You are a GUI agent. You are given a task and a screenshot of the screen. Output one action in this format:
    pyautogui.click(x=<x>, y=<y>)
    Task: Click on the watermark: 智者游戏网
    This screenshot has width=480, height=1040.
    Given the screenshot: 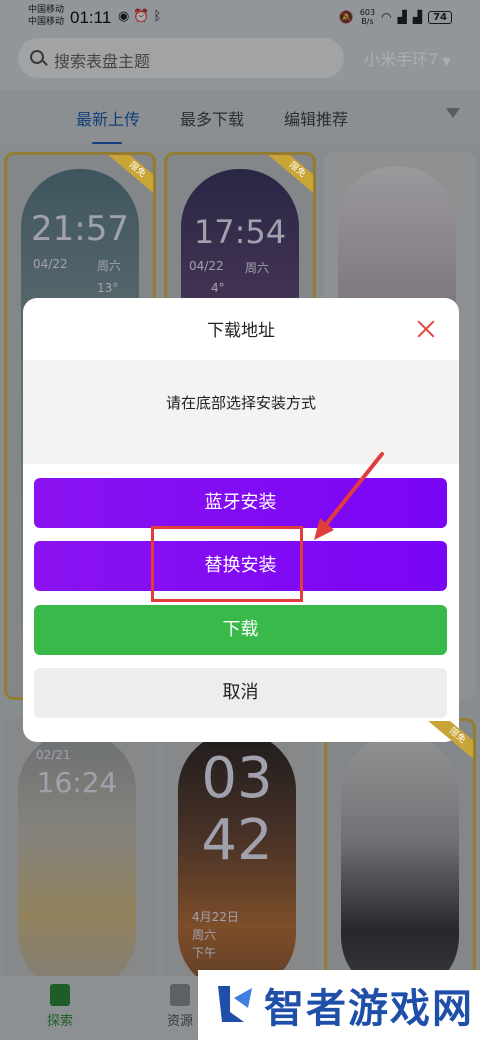 What is the action you would take?
    pyautogui.click(x=339, y=1005)
    